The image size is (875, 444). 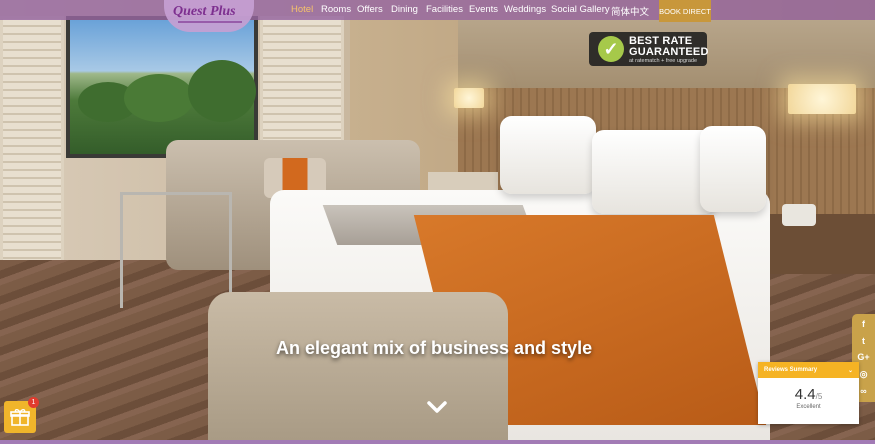 What do you see at coordinates (863, 357) in the screenshot?
I see `google-plus-icon: G+` at bounding box center [863, 357].